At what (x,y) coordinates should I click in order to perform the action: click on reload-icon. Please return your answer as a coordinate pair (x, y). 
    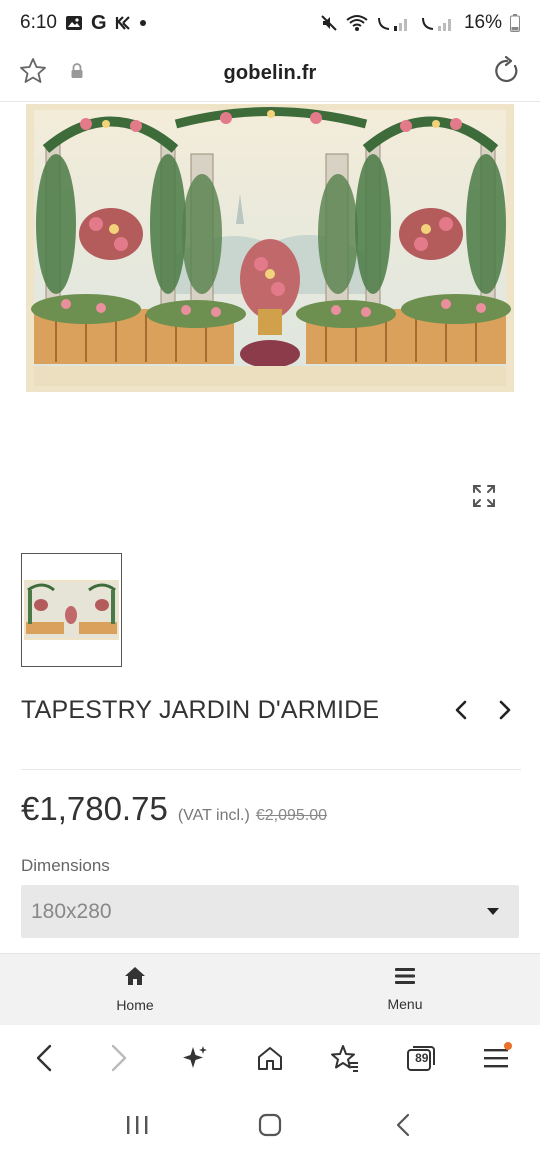
    Looking at the image, I should click on (507, 72).